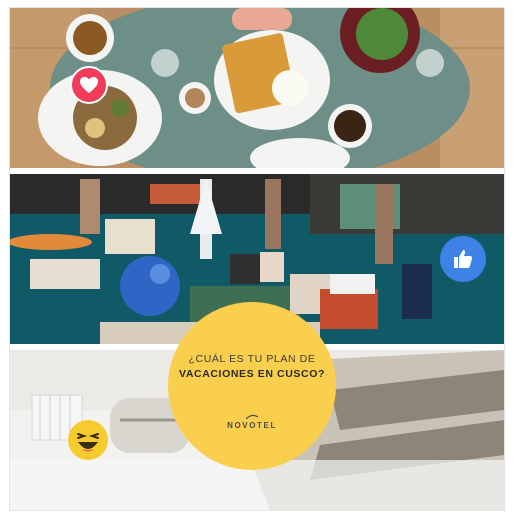 Image resolution: width=514 pixels, height=518 pixels. Describe the element at coordinates (252, 416) in the screenshot. I see `brand-mark-icon` at that location.